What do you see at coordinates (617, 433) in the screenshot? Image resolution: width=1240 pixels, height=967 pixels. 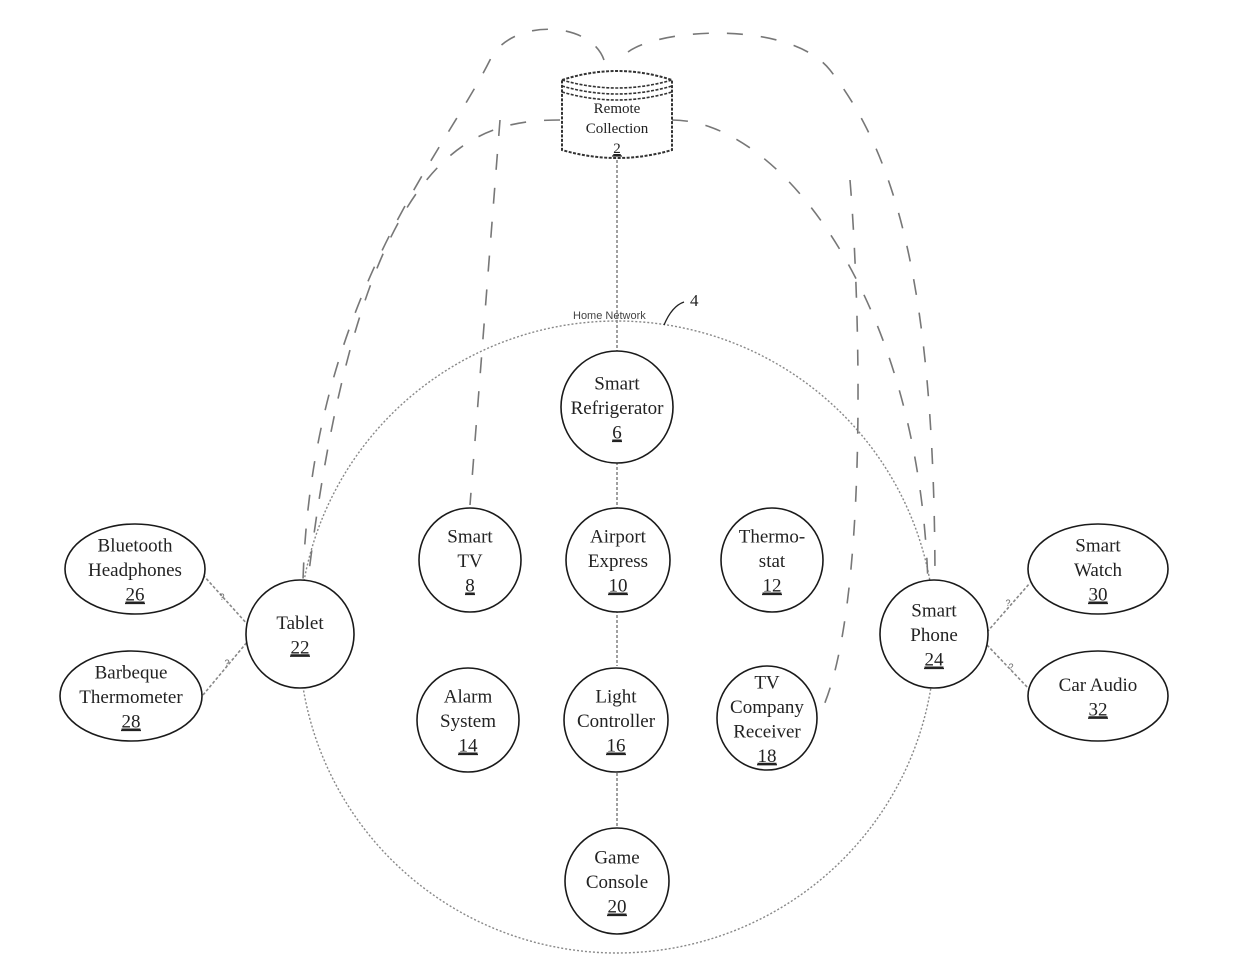 I see `node-number: 6` at bounding box center [617, 433].